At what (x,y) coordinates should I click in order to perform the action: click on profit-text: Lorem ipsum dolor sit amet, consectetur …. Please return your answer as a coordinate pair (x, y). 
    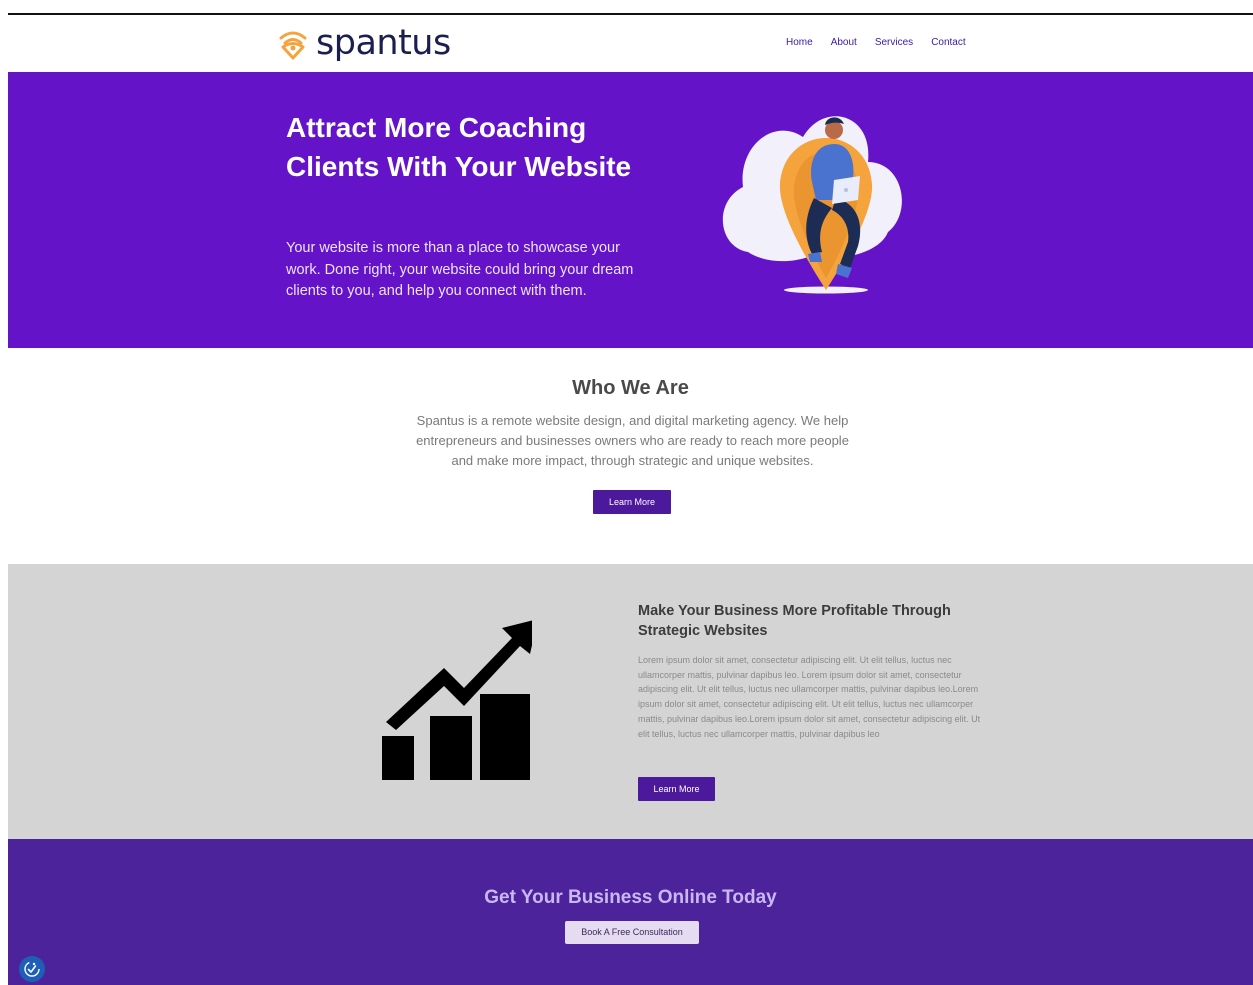
    Looking at the image, I should click on (809, 697).